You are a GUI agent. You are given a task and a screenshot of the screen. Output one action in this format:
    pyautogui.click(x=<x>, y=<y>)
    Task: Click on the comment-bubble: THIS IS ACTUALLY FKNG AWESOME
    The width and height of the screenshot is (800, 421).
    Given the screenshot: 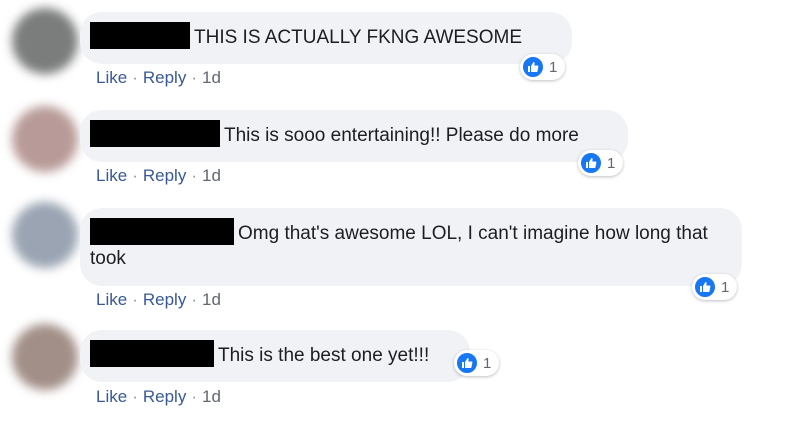 What is the action you would take?
    pyautogui.click(x=326, y=38)
    